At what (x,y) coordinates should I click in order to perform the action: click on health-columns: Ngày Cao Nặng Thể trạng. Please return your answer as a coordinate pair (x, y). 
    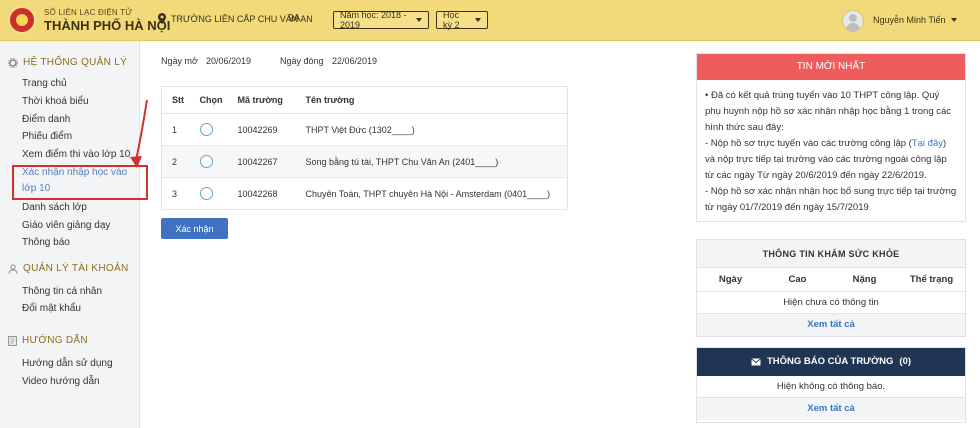
    Looking at the image, I should click on (831, 280).